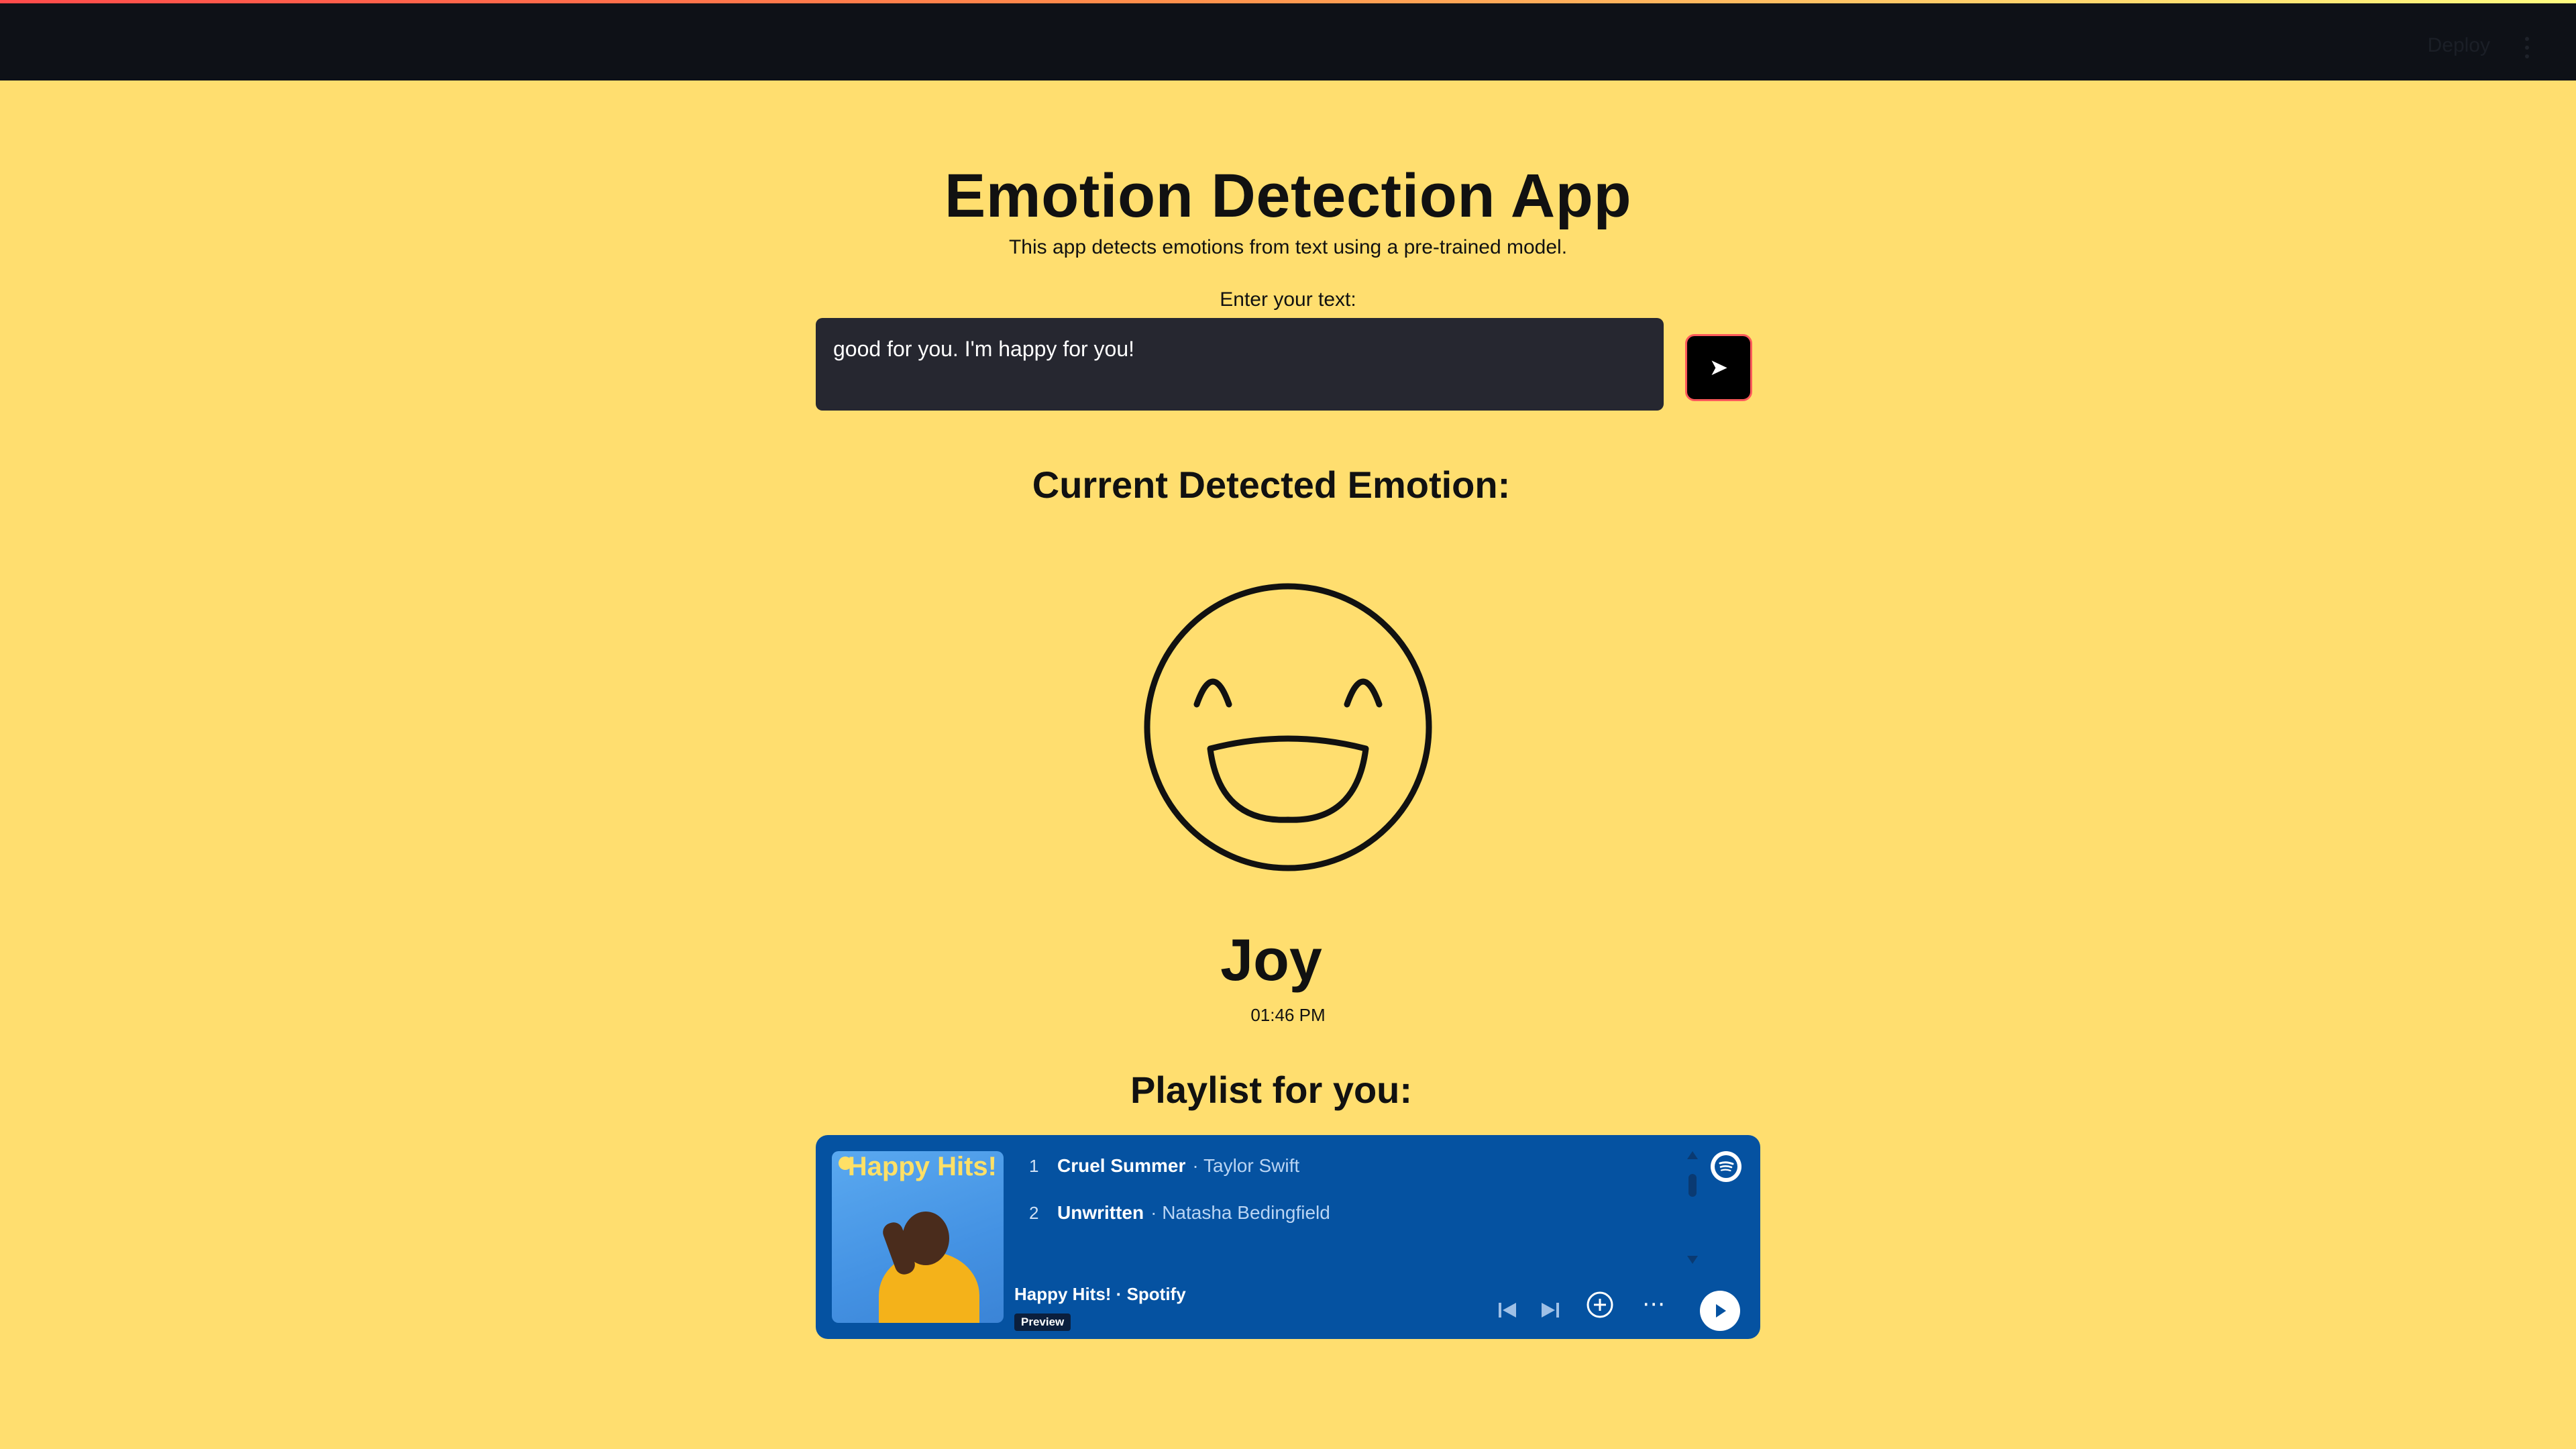 The width and height of the screenshot is (2576, 1449). I want to click on text-input: good for you. I'm happy for you!, so click(1240, 364).